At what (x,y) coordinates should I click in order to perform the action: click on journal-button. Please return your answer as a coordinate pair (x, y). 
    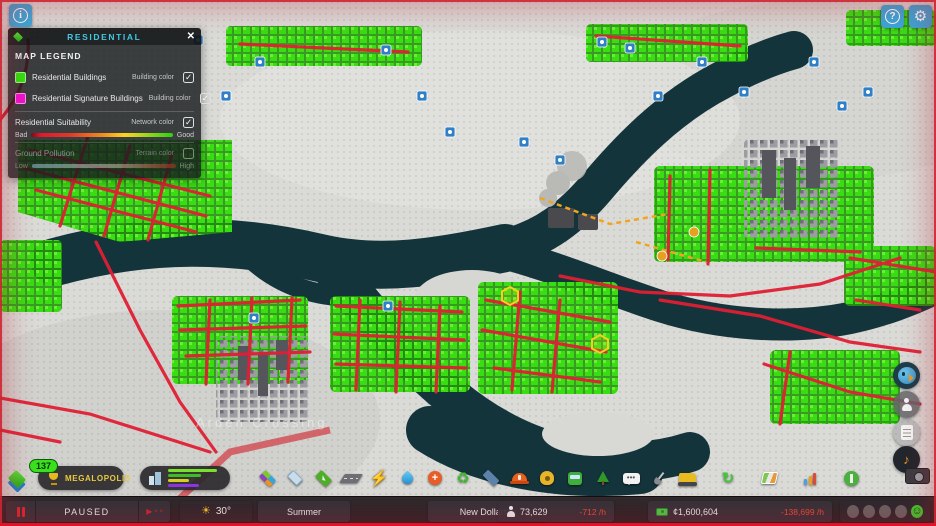
    Looking at the image, I should click on (906, 432).